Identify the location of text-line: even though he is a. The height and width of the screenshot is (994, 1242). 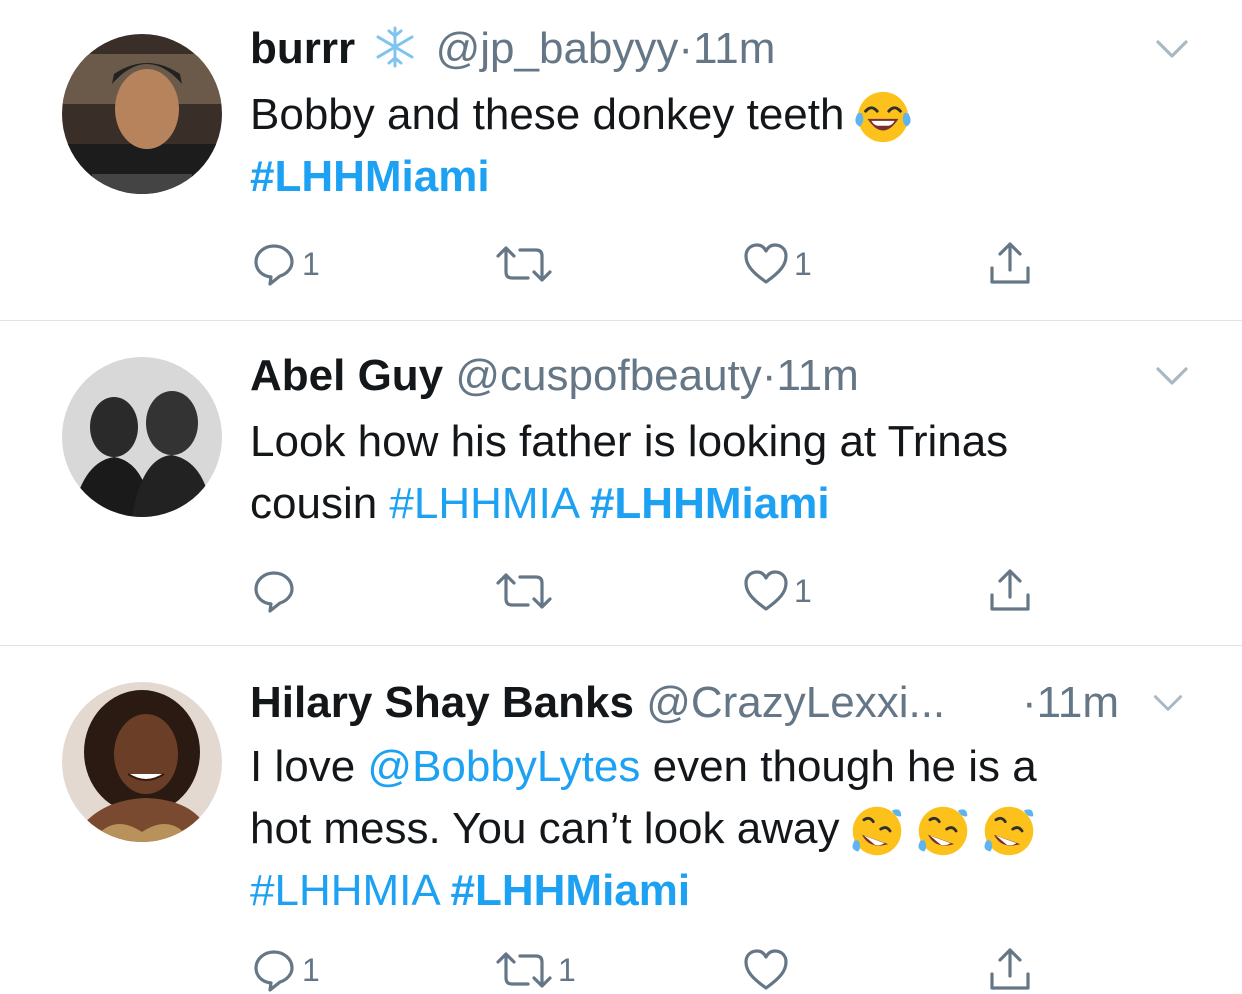
(844, 766).